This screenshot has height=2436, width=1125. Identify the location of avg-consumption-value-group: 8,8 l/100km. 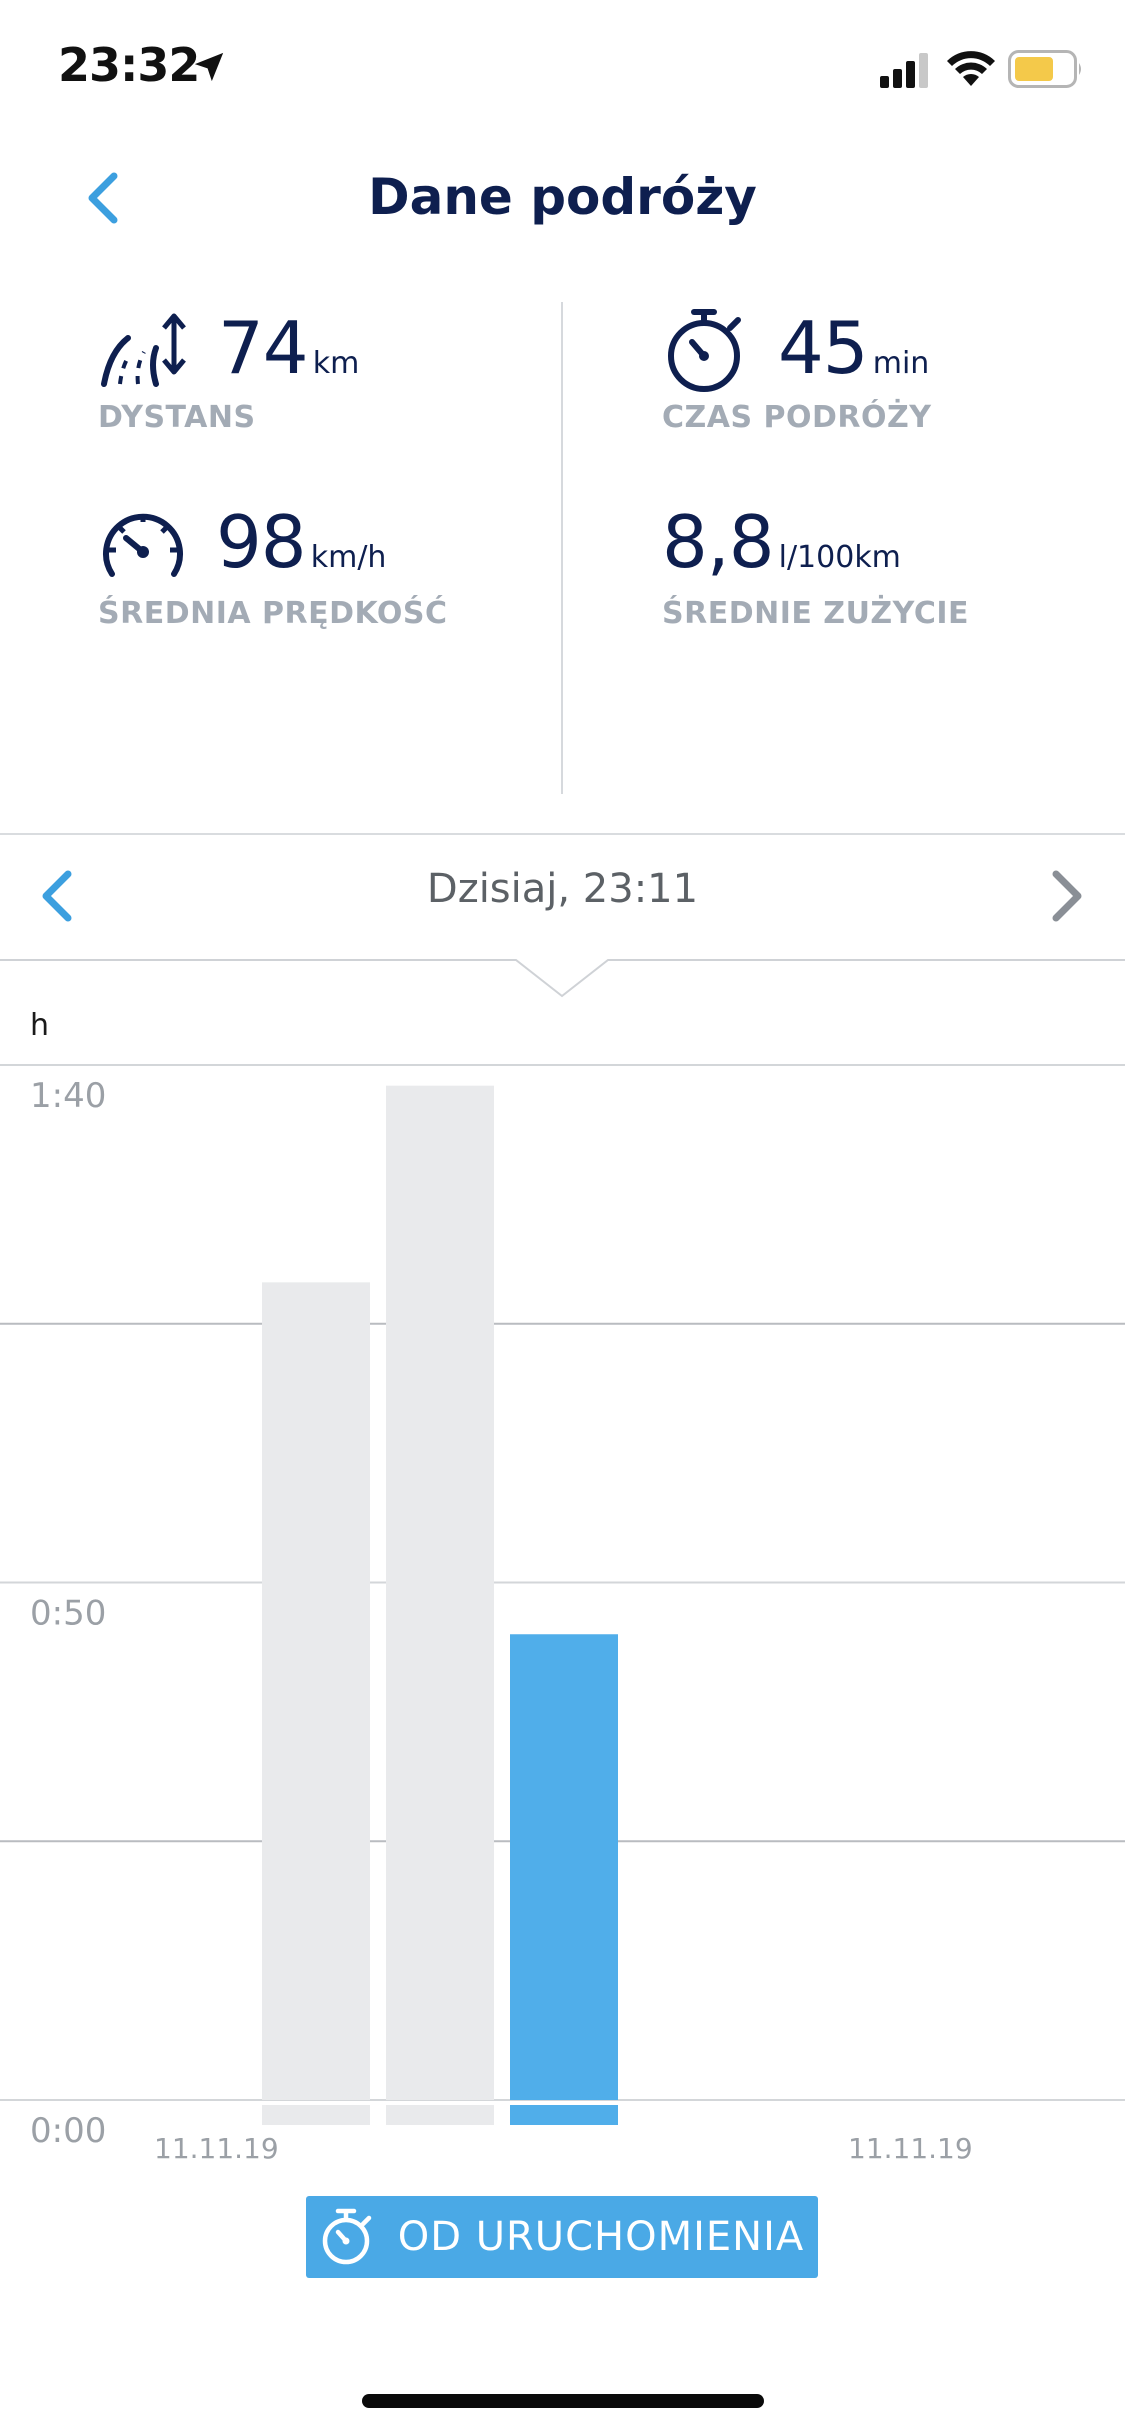
(781, 542).